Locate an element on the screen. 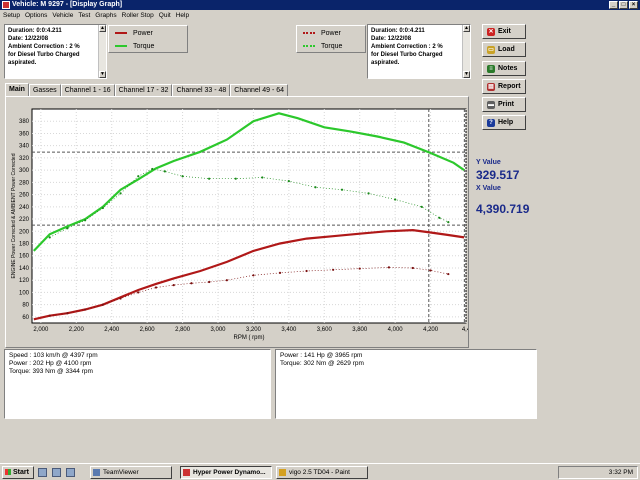 The width and height of the screenshot is (640, 480). minimize-button: _ is located at coordinates (613, 5).